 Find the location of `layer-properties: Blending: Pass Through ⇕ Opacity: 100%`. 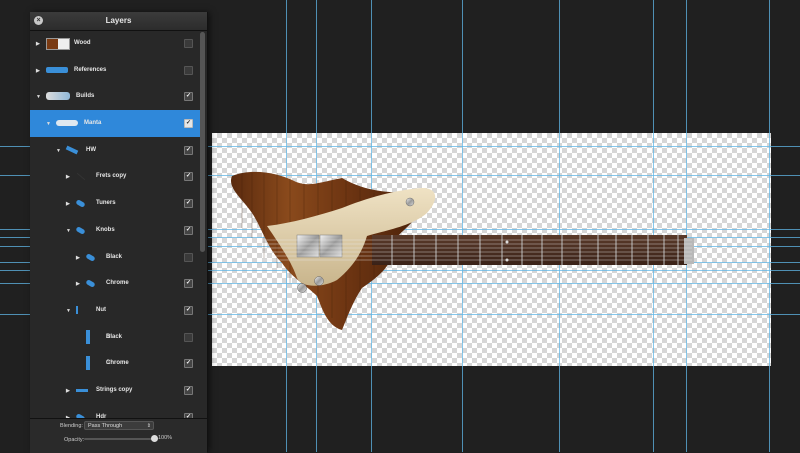

layer-properties: Blending: Pass Through ⇕ Opacity: 100% is located at coordinates (118, 435).